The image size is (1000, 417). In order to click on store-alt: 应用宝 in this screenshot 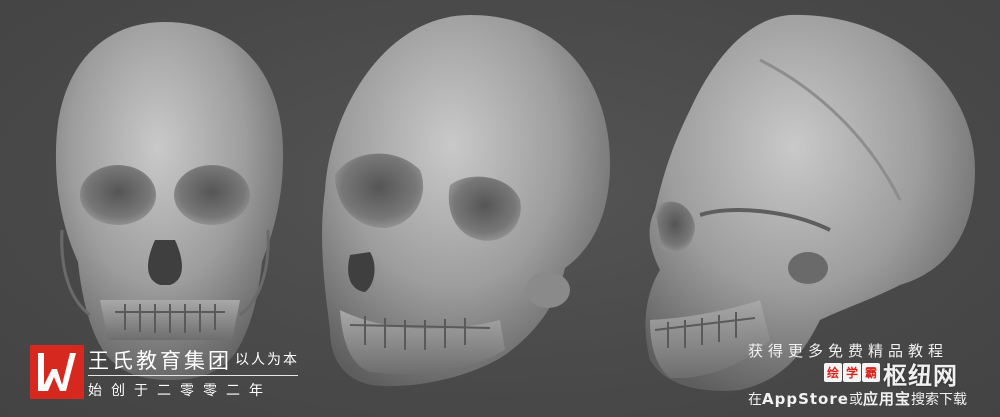, I will do `click(886, 399)`.